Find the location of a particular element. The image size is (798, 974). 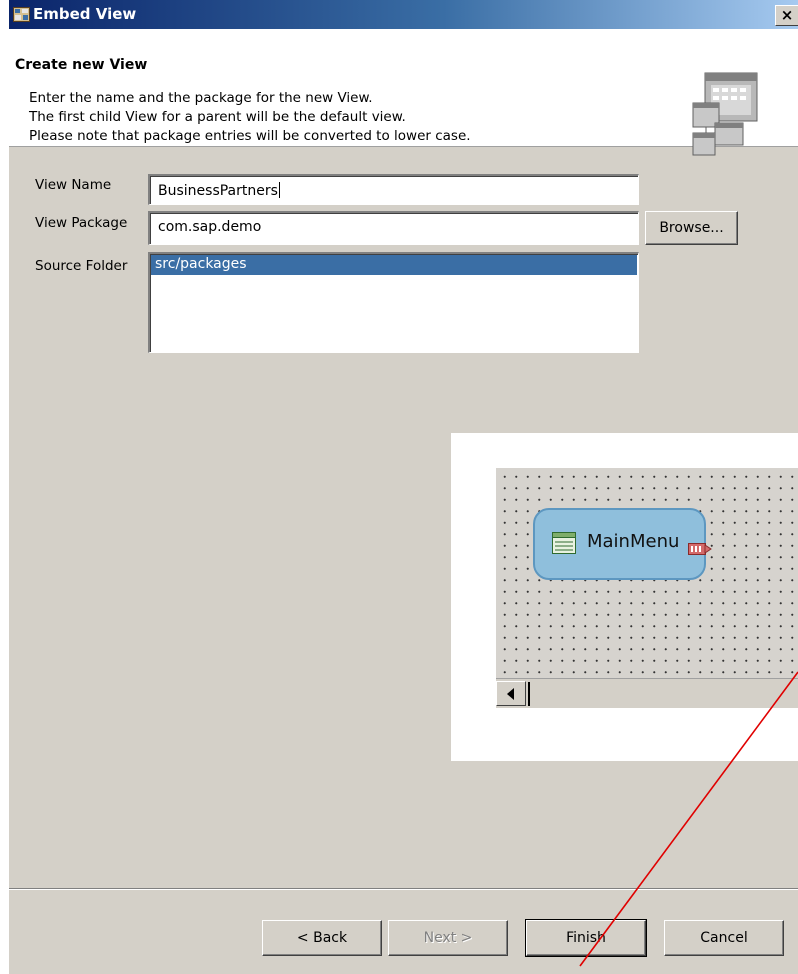

view-package-input: com.sap.demo is located at coordinates (393, 228).